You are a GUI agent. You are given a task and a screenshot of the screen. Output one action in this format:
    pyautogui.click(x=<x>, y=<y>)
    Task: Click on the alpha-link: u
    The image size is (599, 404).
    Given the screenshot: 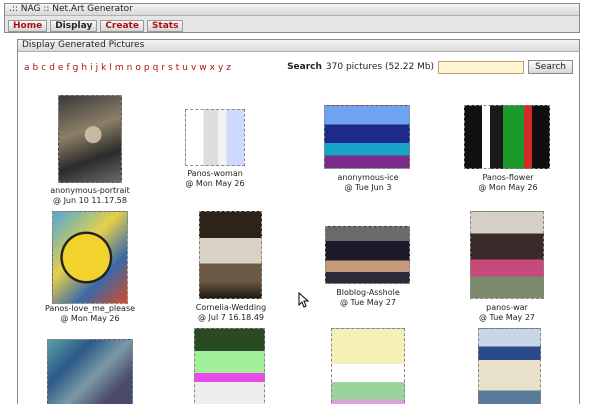 What is the action you would take?
    pyautogui.click(x=185, y=68)
    